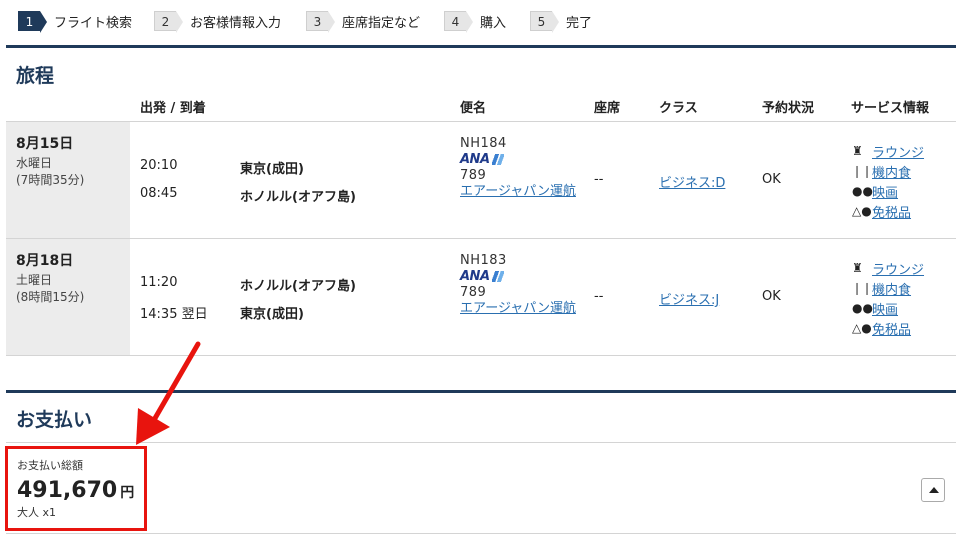  I want to click on date-cell: 8月18日 土曜日 (8時間15分), so click(68, 297).